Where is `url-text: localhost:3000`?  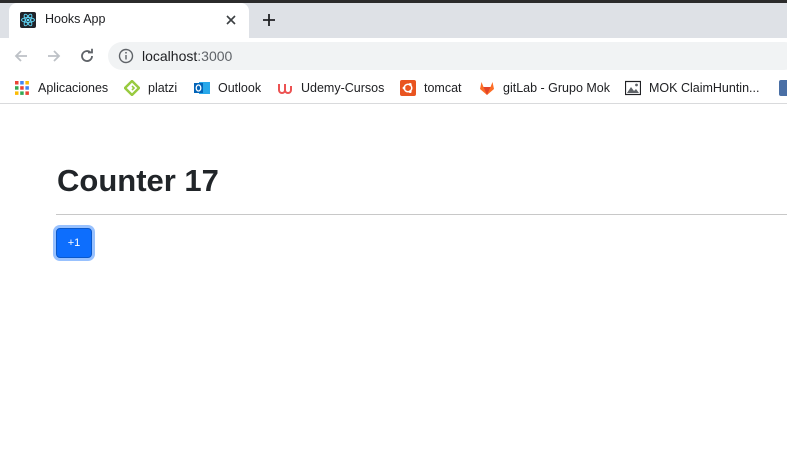
url-text: localhost:3000 is located at coordinates (187, 56).